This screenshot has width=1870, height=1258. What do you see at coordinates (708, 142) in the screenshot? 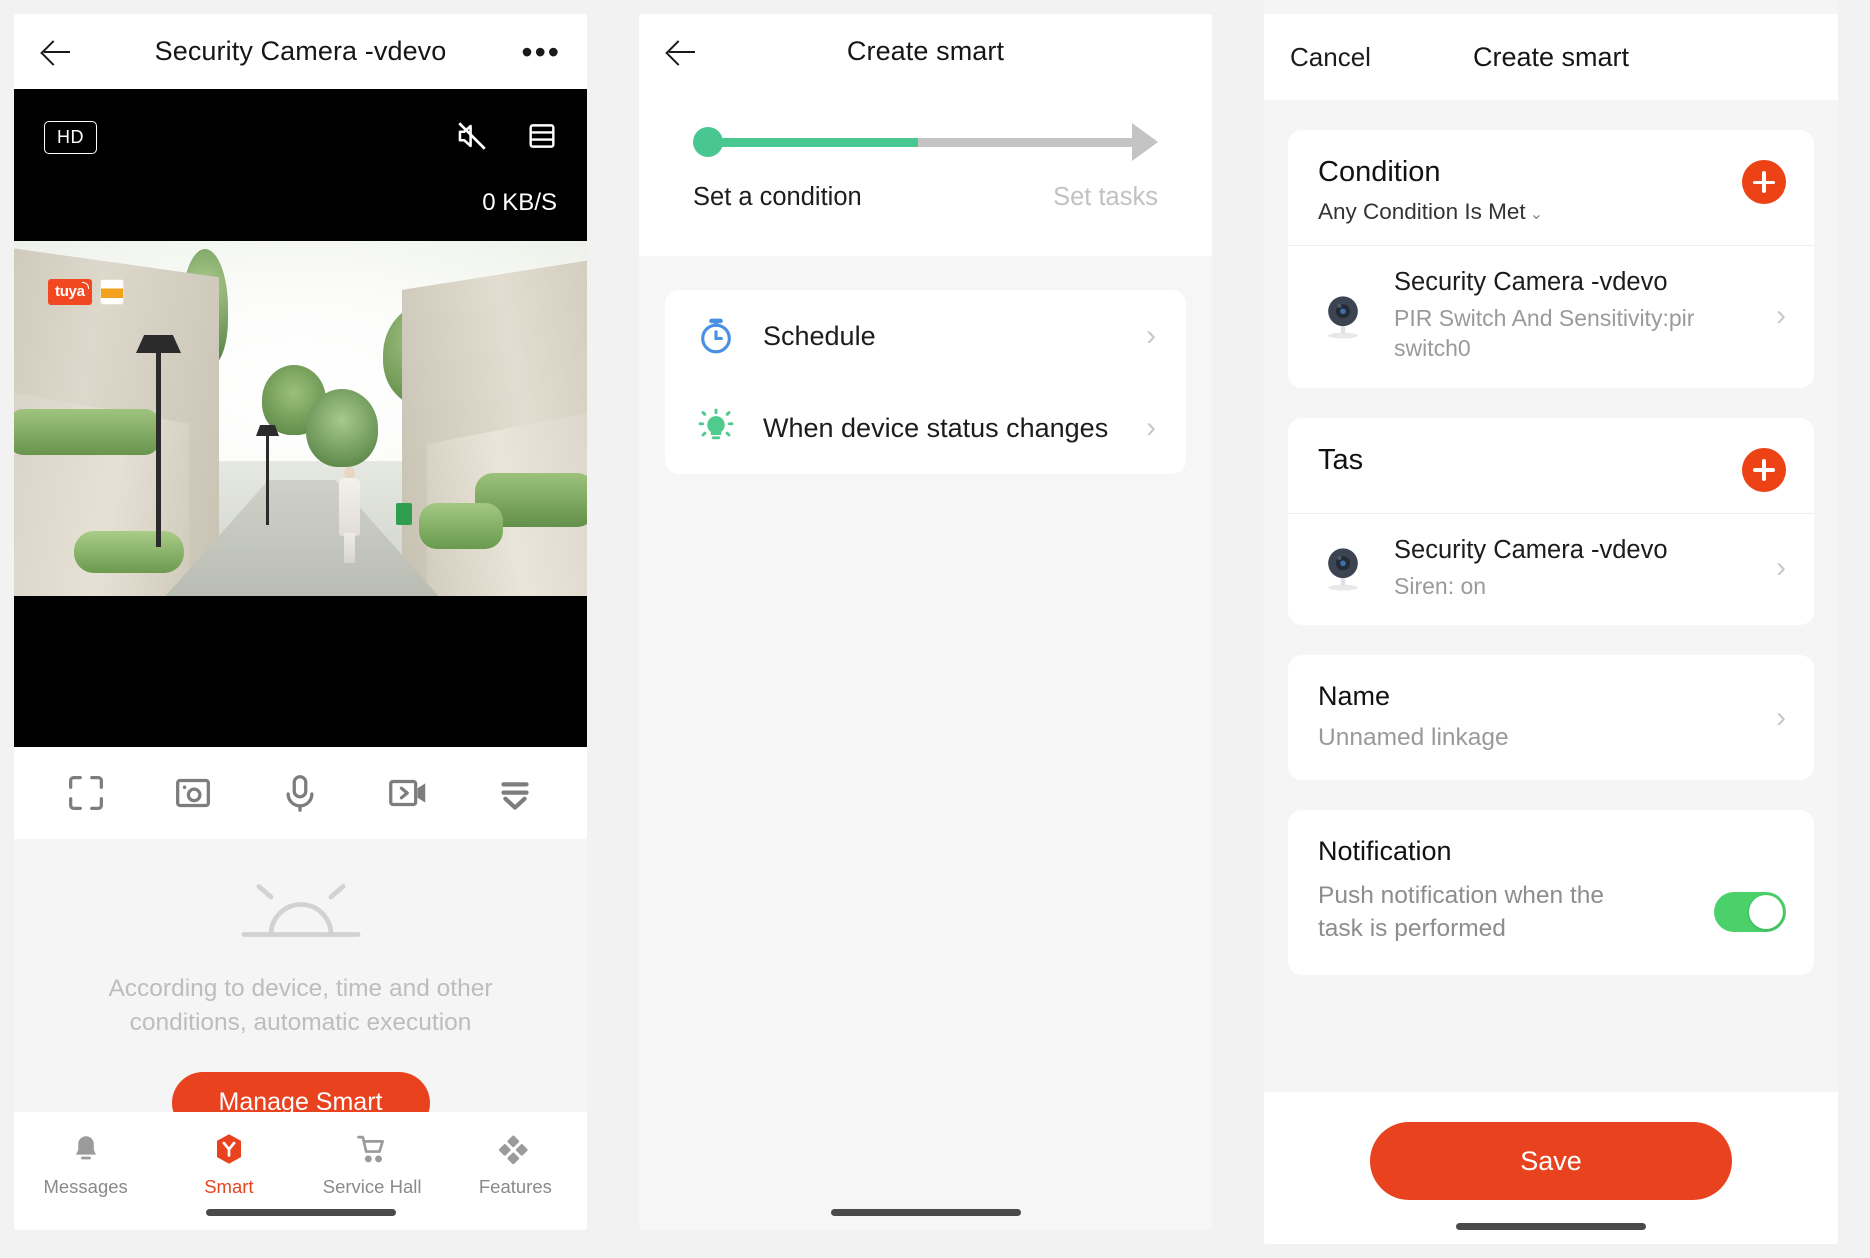
I see `step-dot-current` at bounding box center [708, 142].